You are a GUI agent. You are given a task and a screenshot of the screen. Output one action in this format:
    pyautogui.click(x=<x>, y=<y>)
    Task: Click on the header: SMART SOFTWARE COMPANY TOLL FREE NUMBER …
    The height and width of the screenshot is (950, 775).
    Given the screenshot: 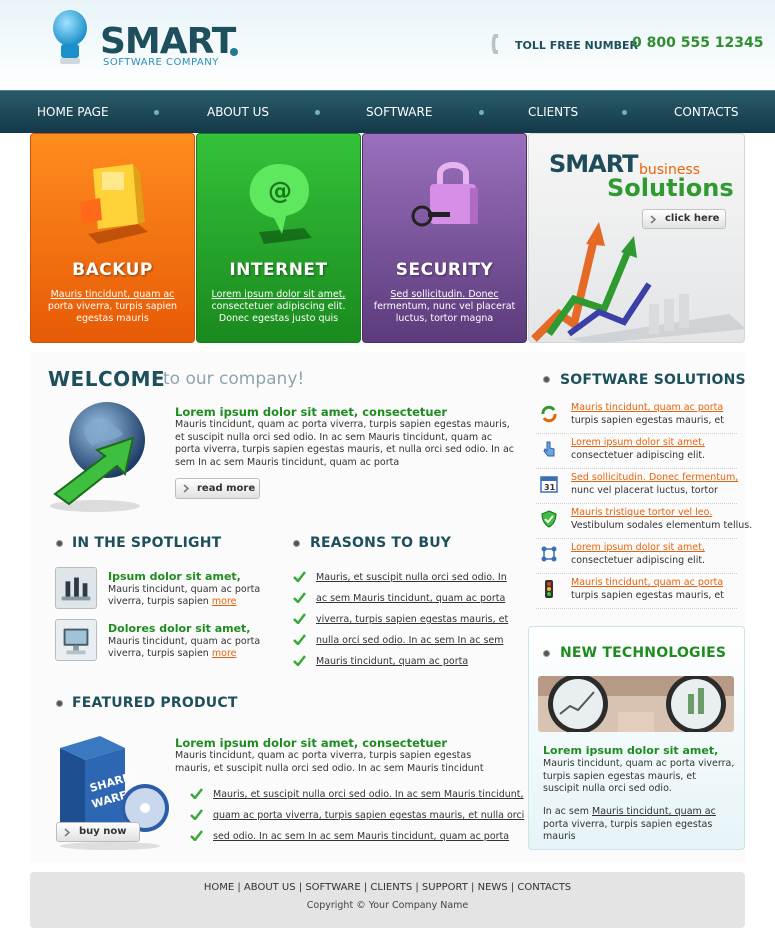 What is the action you would take?
    pyautogui.click(x=387, y=45)
    